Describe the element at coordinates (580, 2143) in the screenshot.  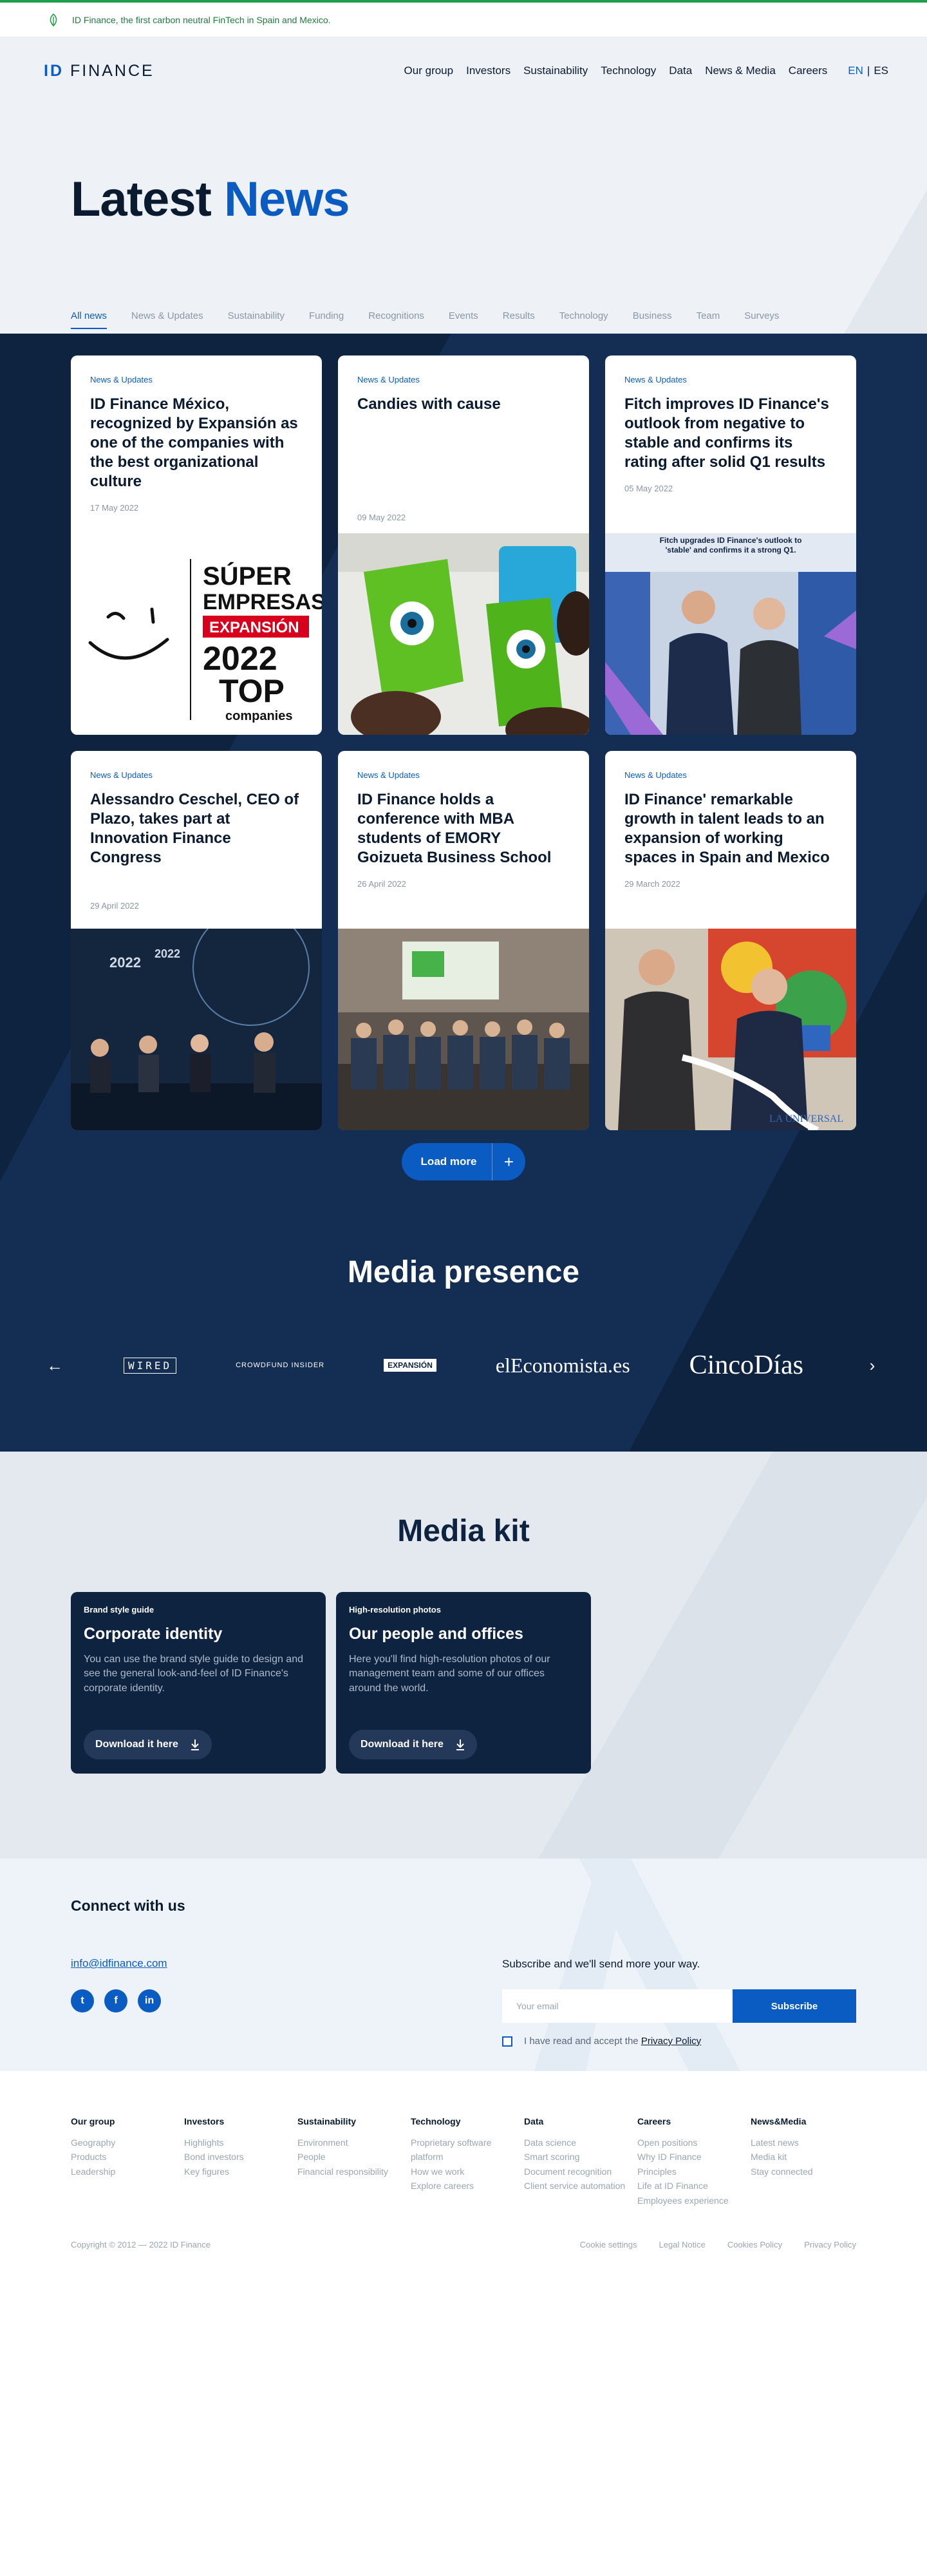
I see `footer-link: Data science` at that location.